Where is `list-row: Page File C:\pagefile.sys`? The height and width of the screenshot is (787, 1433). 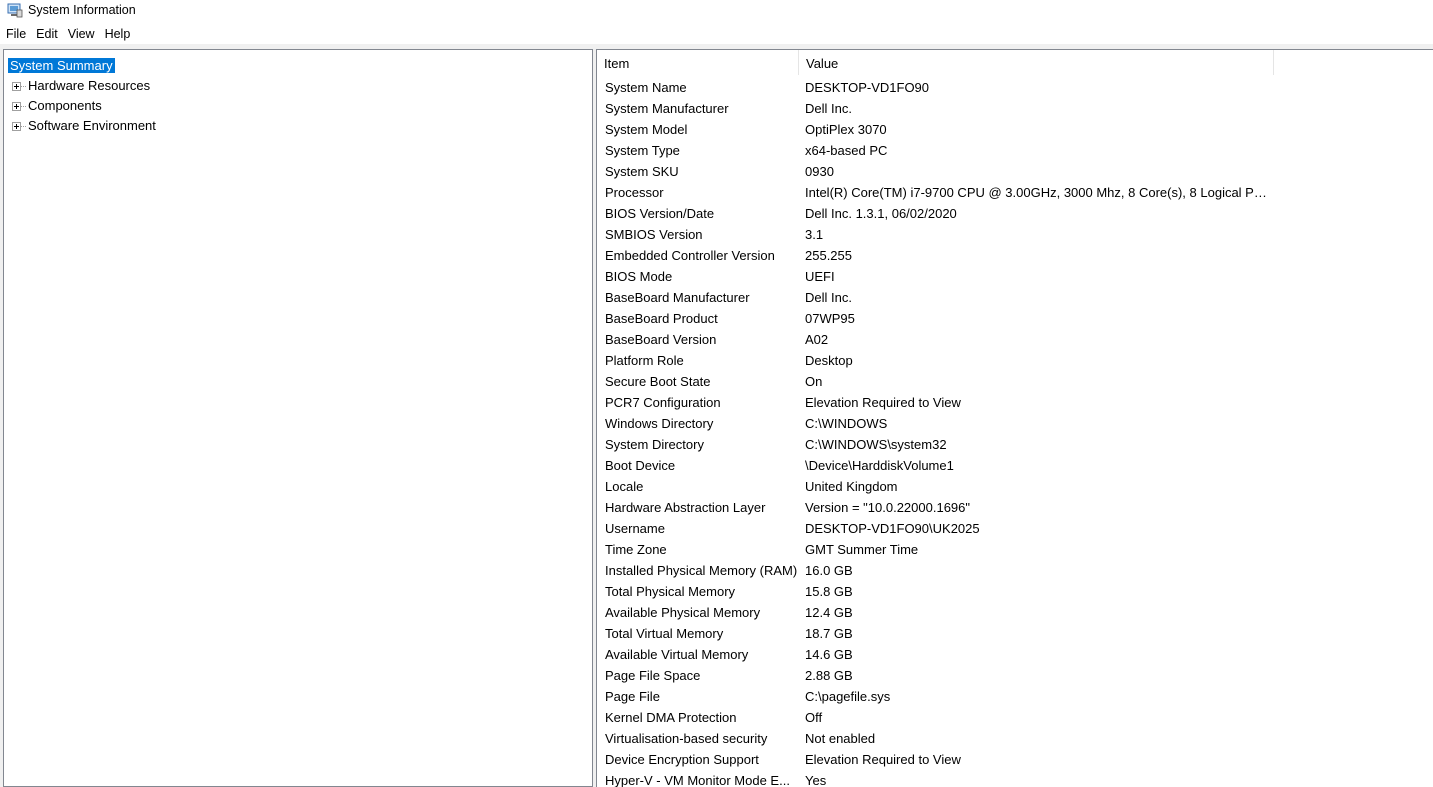
list-row: Page File C:\pagefile.sys is located at coordinates (1015, 696).